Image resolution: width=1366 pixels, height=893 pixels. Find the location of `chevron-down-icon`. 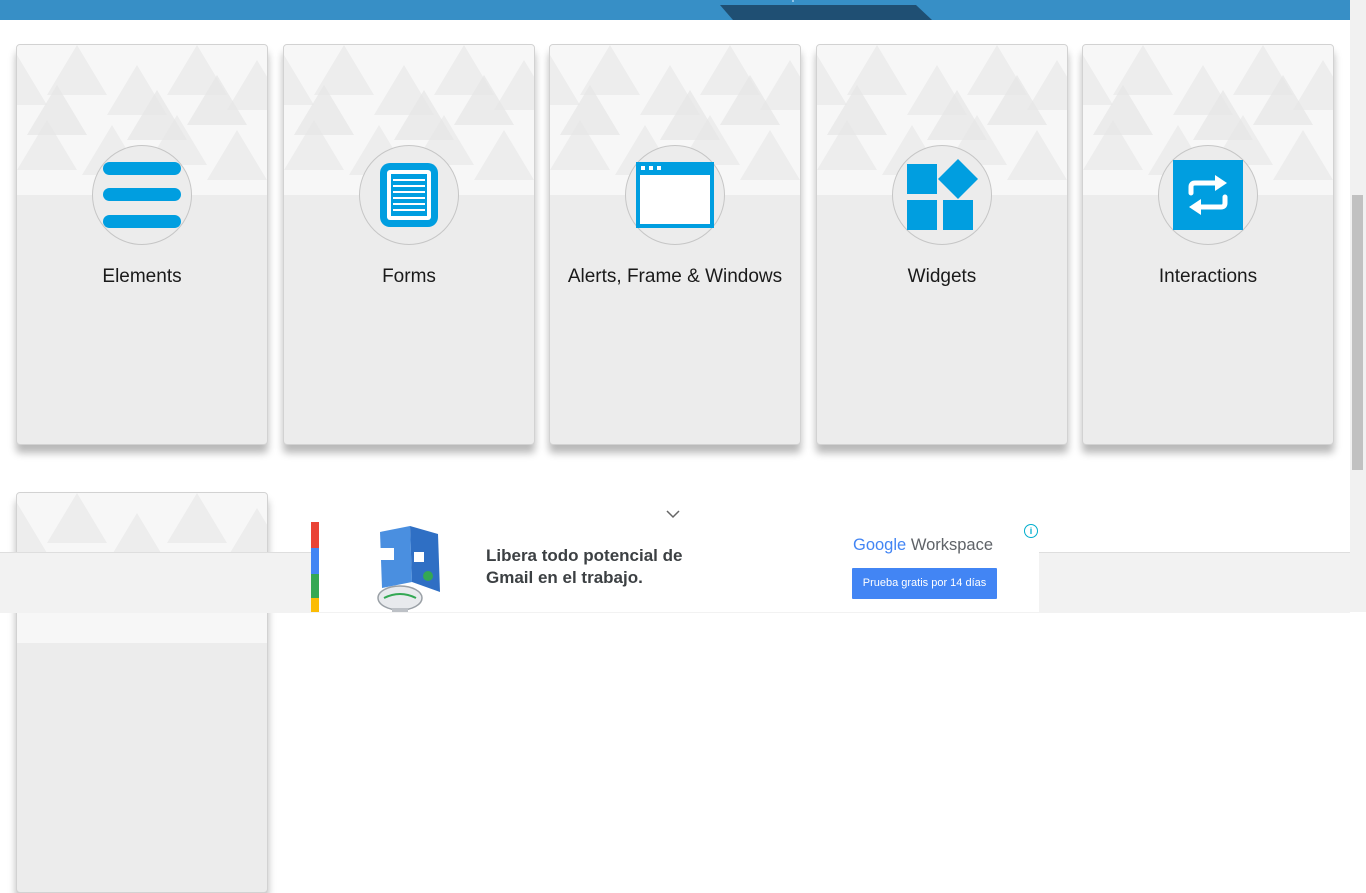

chevron-down-icon is located at coordinates (673, 514).